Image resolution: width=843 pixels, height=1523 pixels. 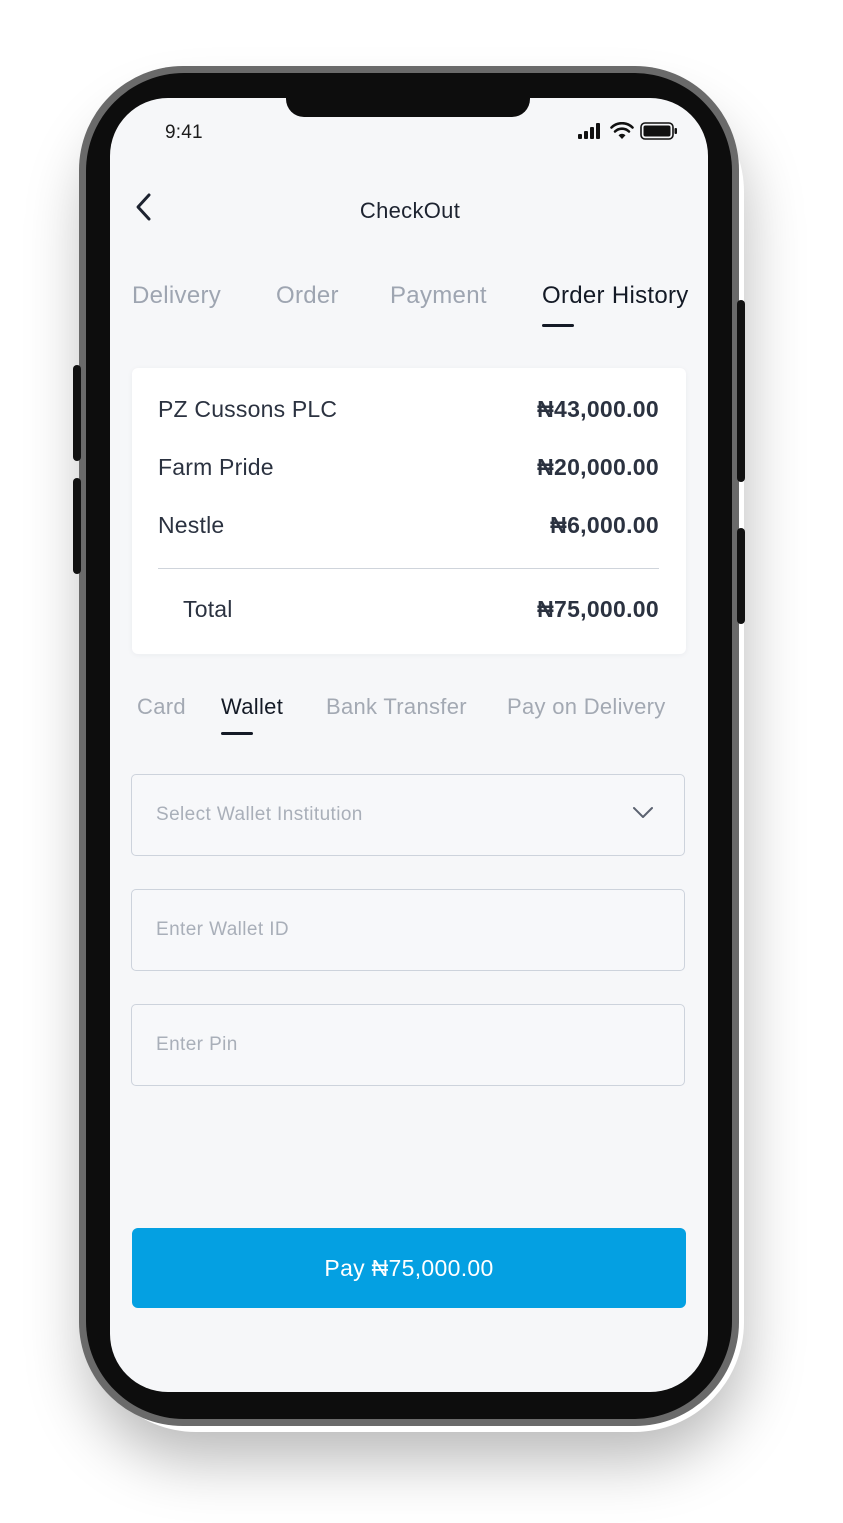 What do you see at coordinates (643, 812) in the screenshot?
I see `chevron-down-icon` at bounding box center [643, 812].